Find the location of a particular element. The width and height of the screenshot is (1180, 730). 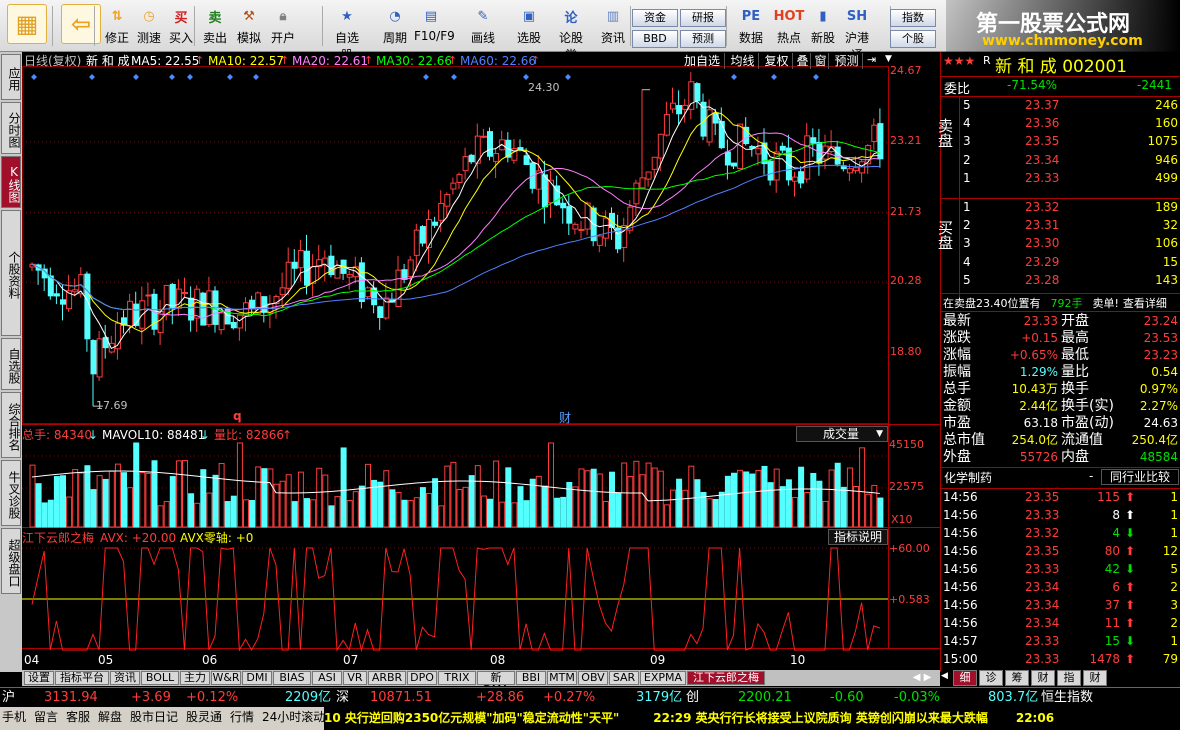

notice-detail-link: 查看详细 is located at coordinates (1145, 303).